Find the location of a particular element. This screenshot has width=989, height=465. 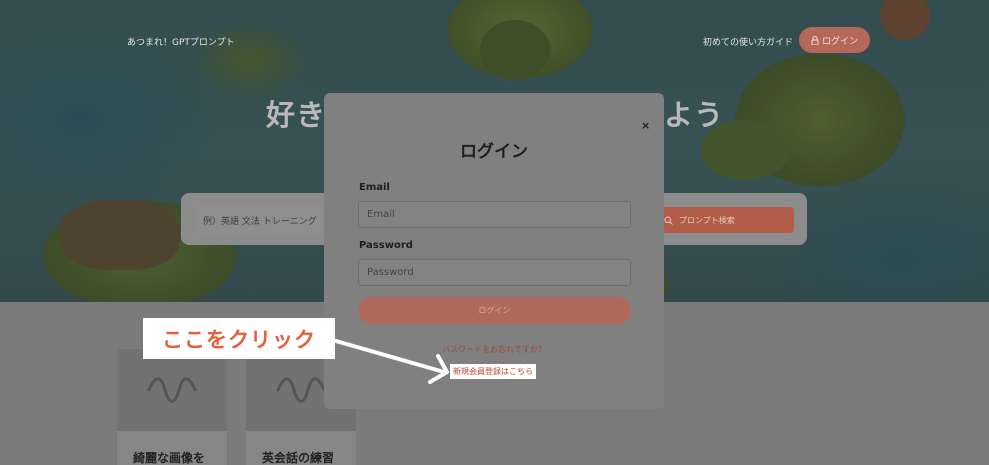

register-link: 新規会員登録はこちら is located at coordinates (493, 371).